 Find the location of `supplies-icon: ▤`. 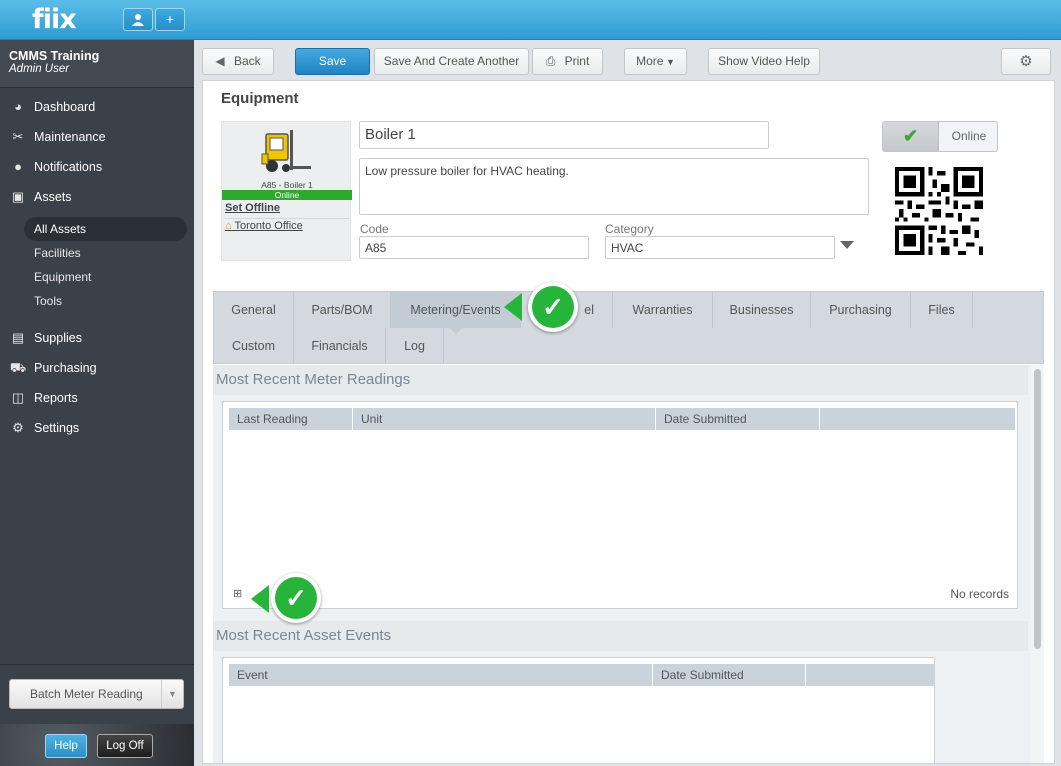

supplies-icon: ▤ is located at coordinates (18, 337).